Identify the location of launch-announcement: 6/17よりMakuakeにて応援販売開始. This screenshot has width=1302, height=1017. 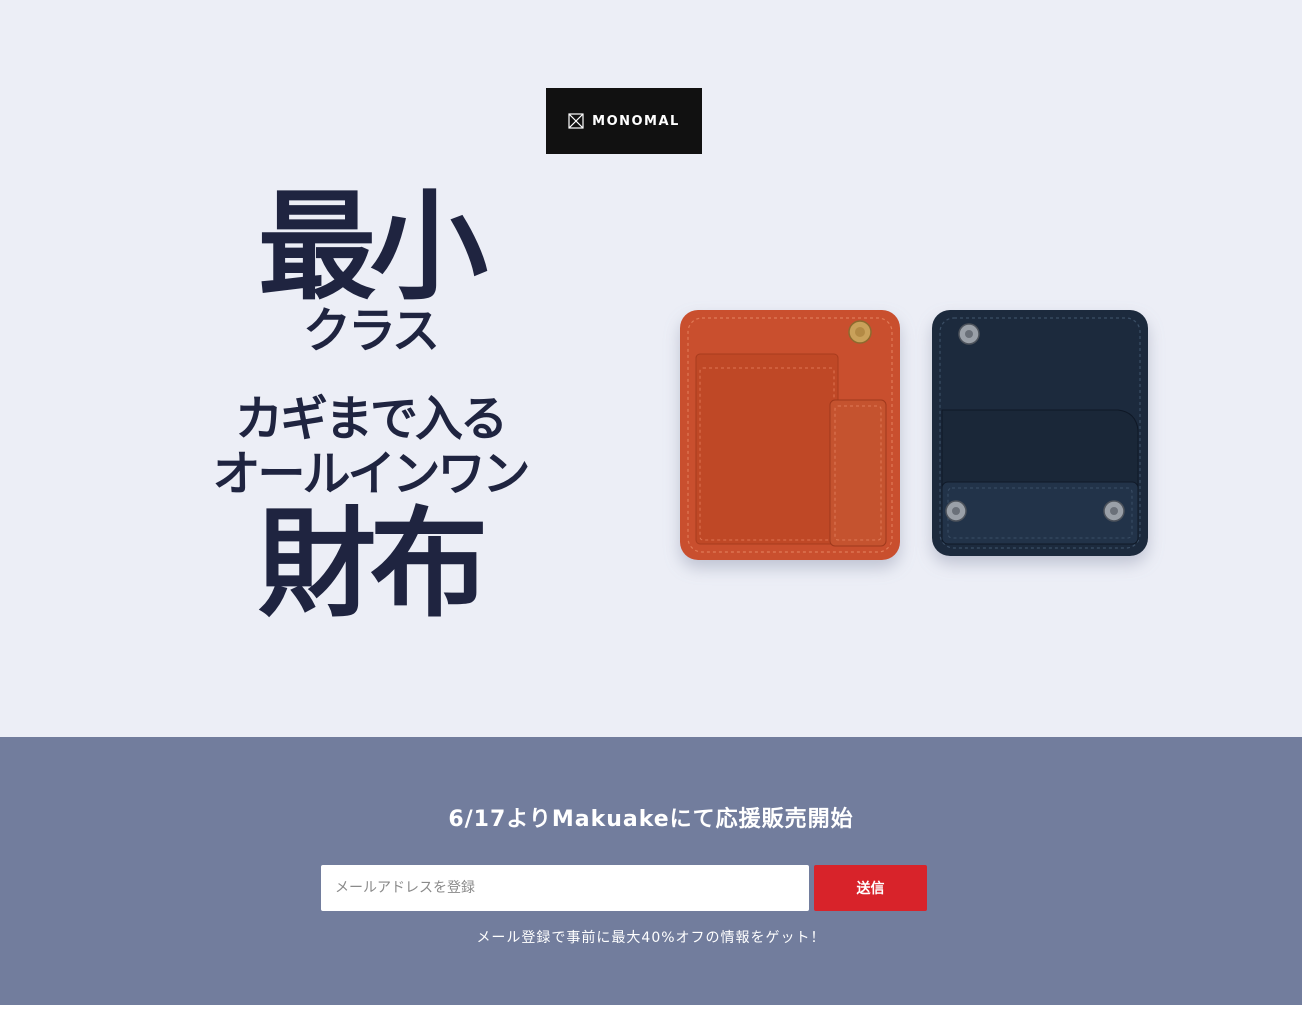
(651, 819).